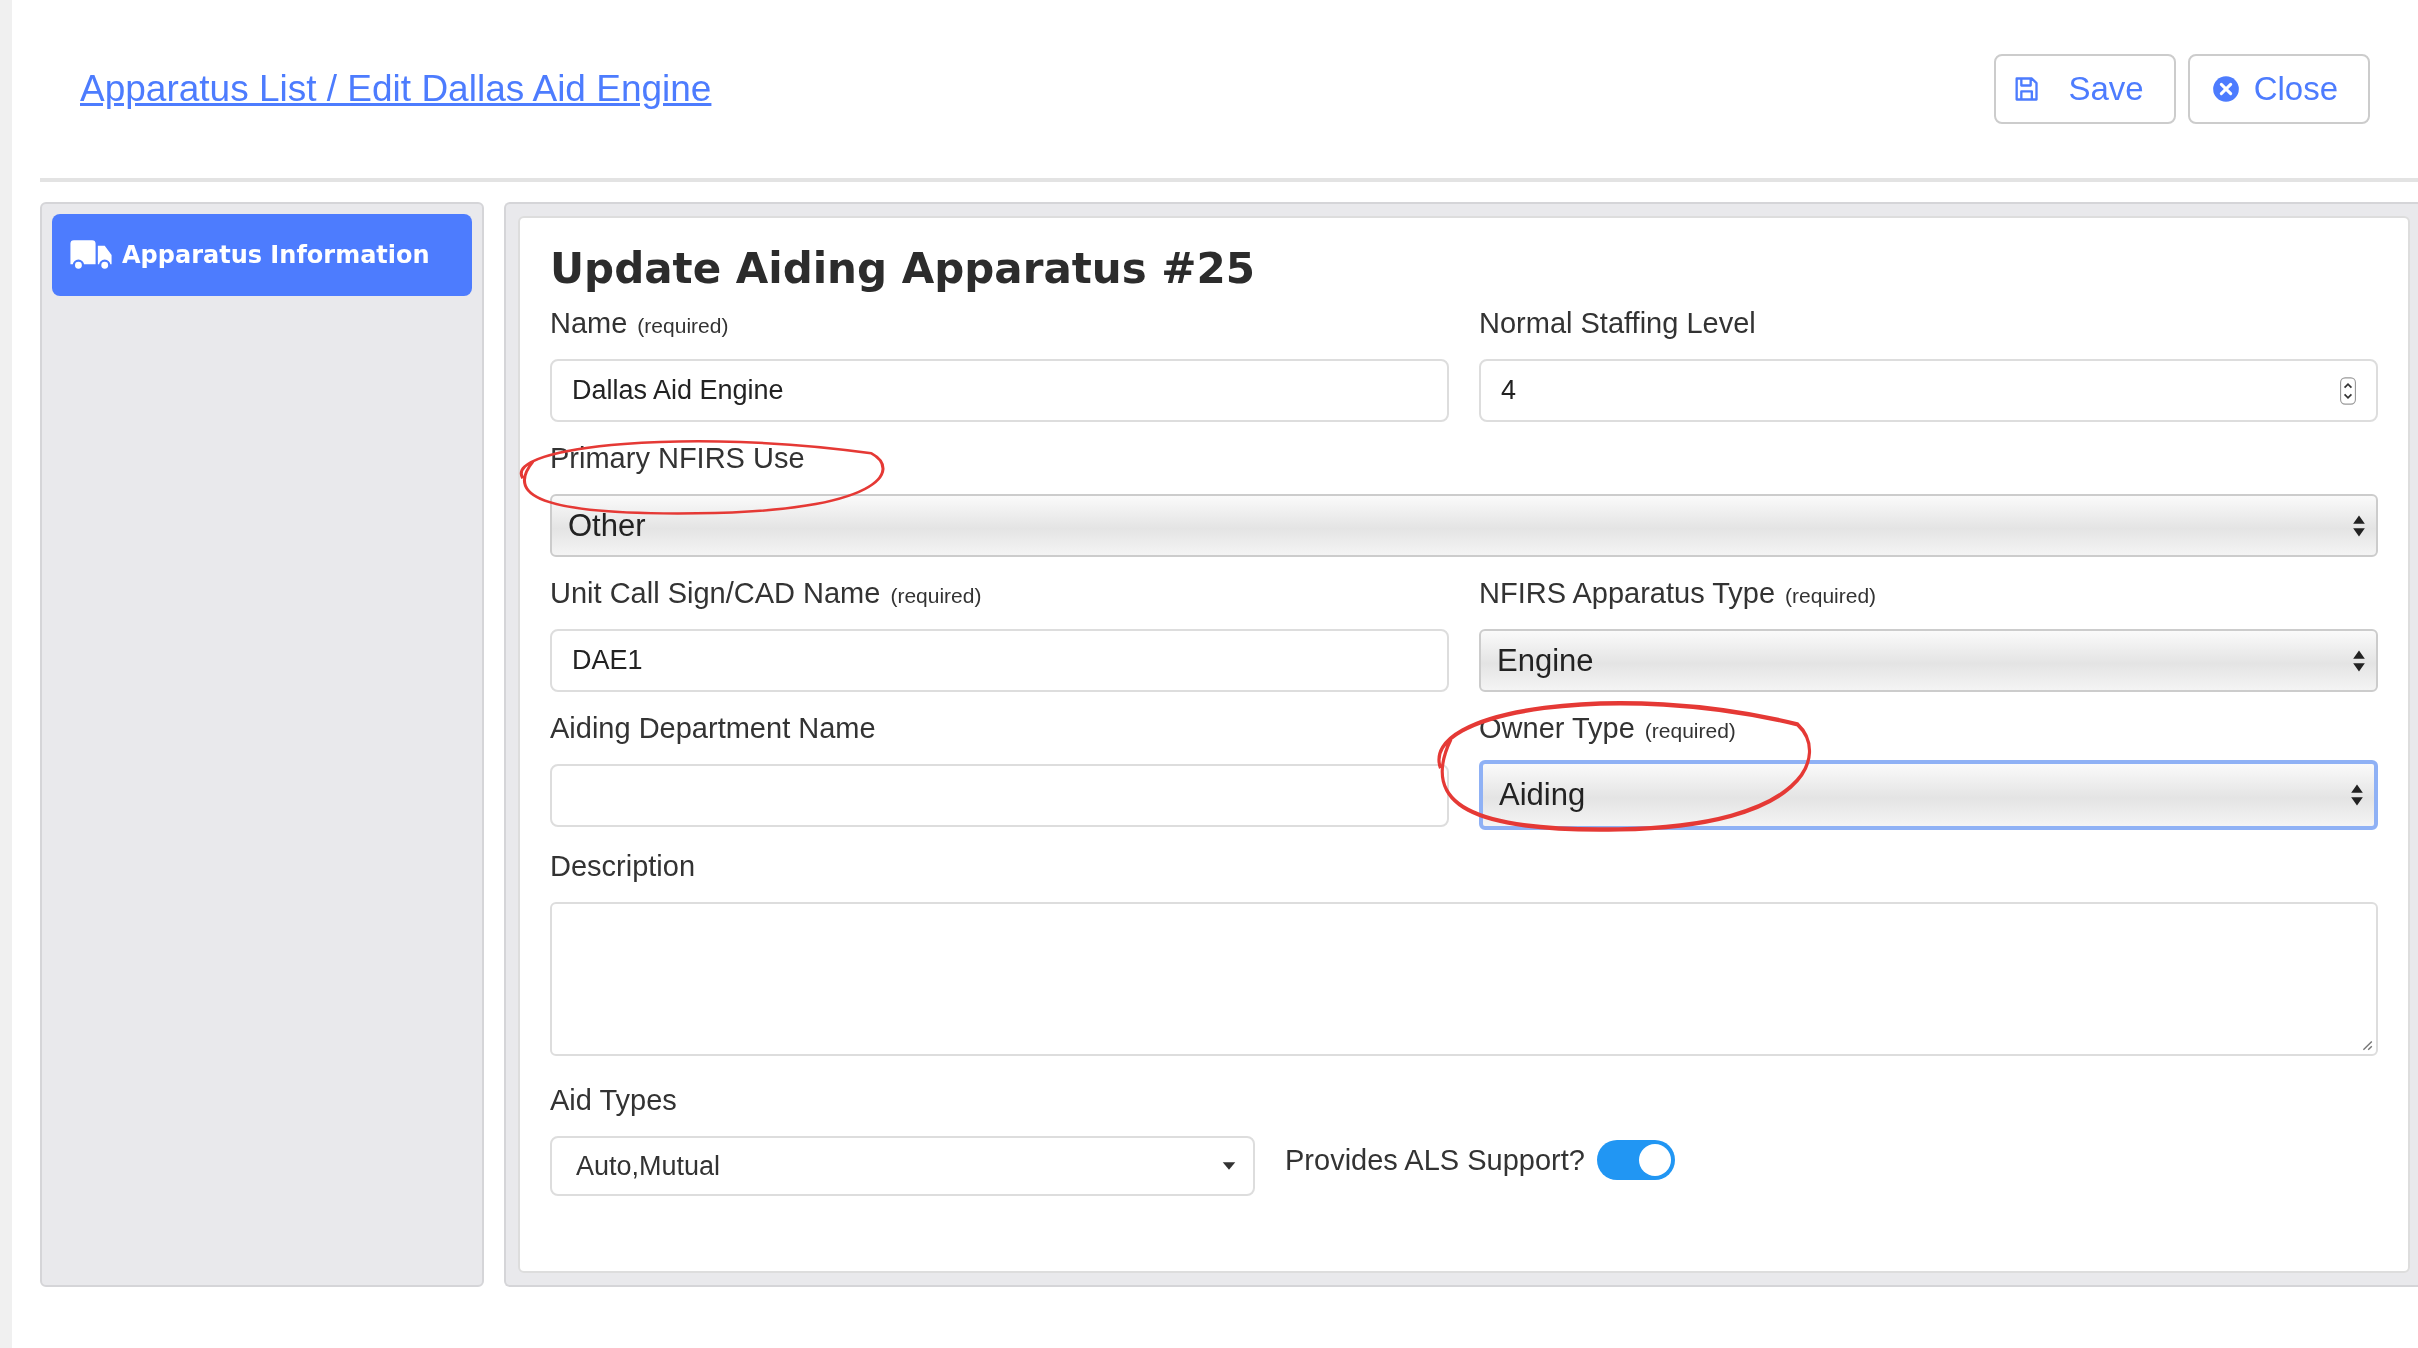 The image size is (2418, 1348). What do you see at coordinates (1627, 593) in the screenshot?
I see `field-label: NFIRS Apparatus Type` at bounding box center [1627, 593].